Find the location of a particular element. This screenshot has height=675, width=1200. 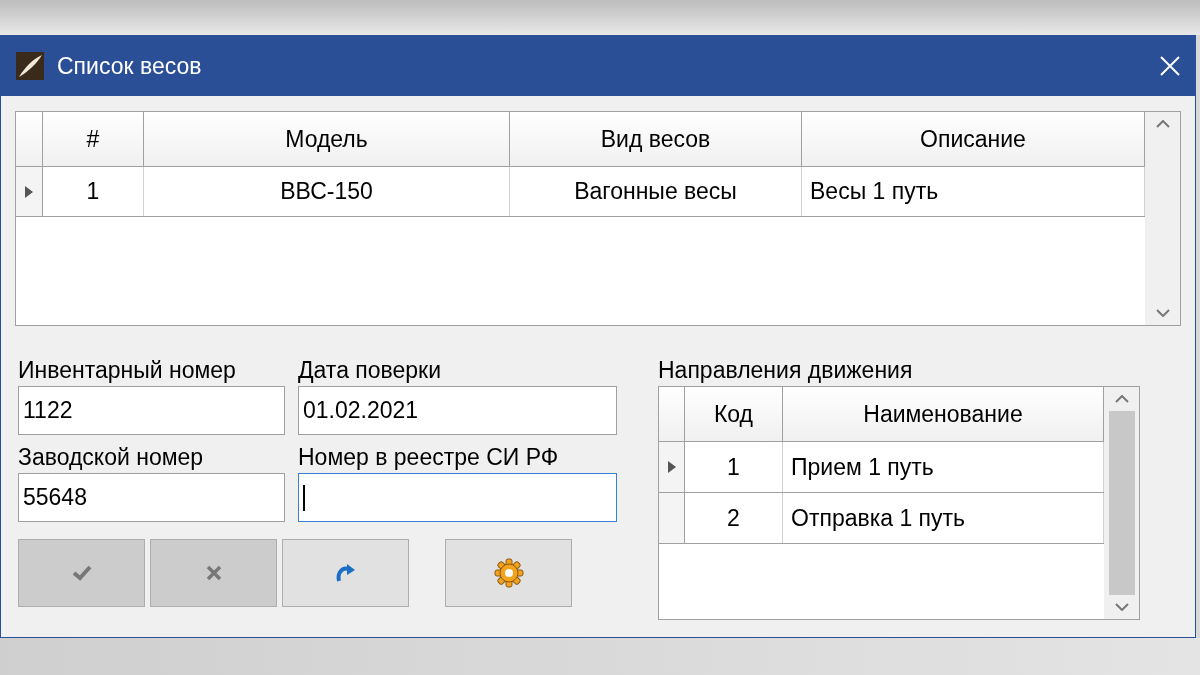

input-field: 55648 is located at coordinates (151, 497).